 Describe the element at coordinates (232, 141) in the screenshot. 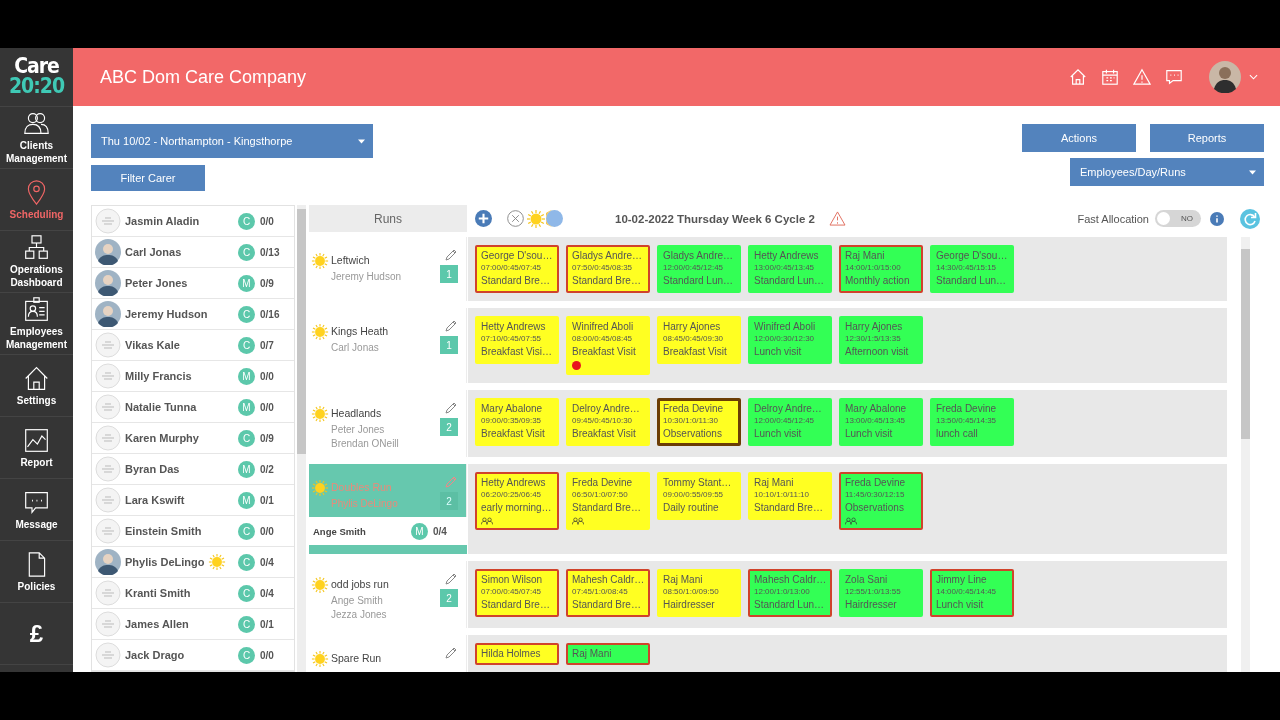

I see `location-dropdown: Thu 10/02 - Northampton - Kingsthorpe` at that location.